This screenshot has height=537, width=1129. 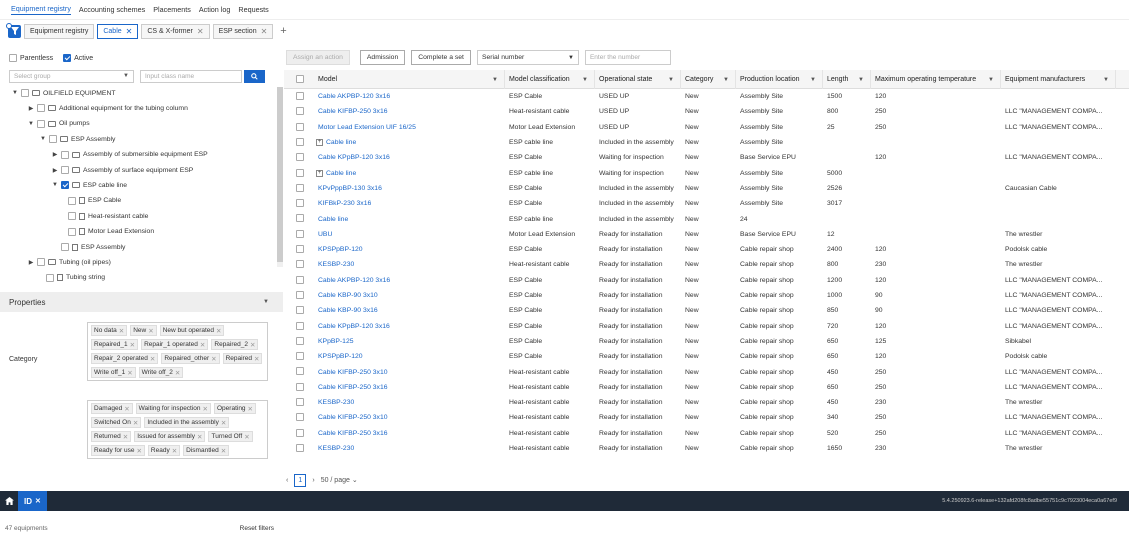 What do you see at coordinates (71, 278) in the screenshot?
I see `tree-node: Tubing string` at bounding box center [71, 278].